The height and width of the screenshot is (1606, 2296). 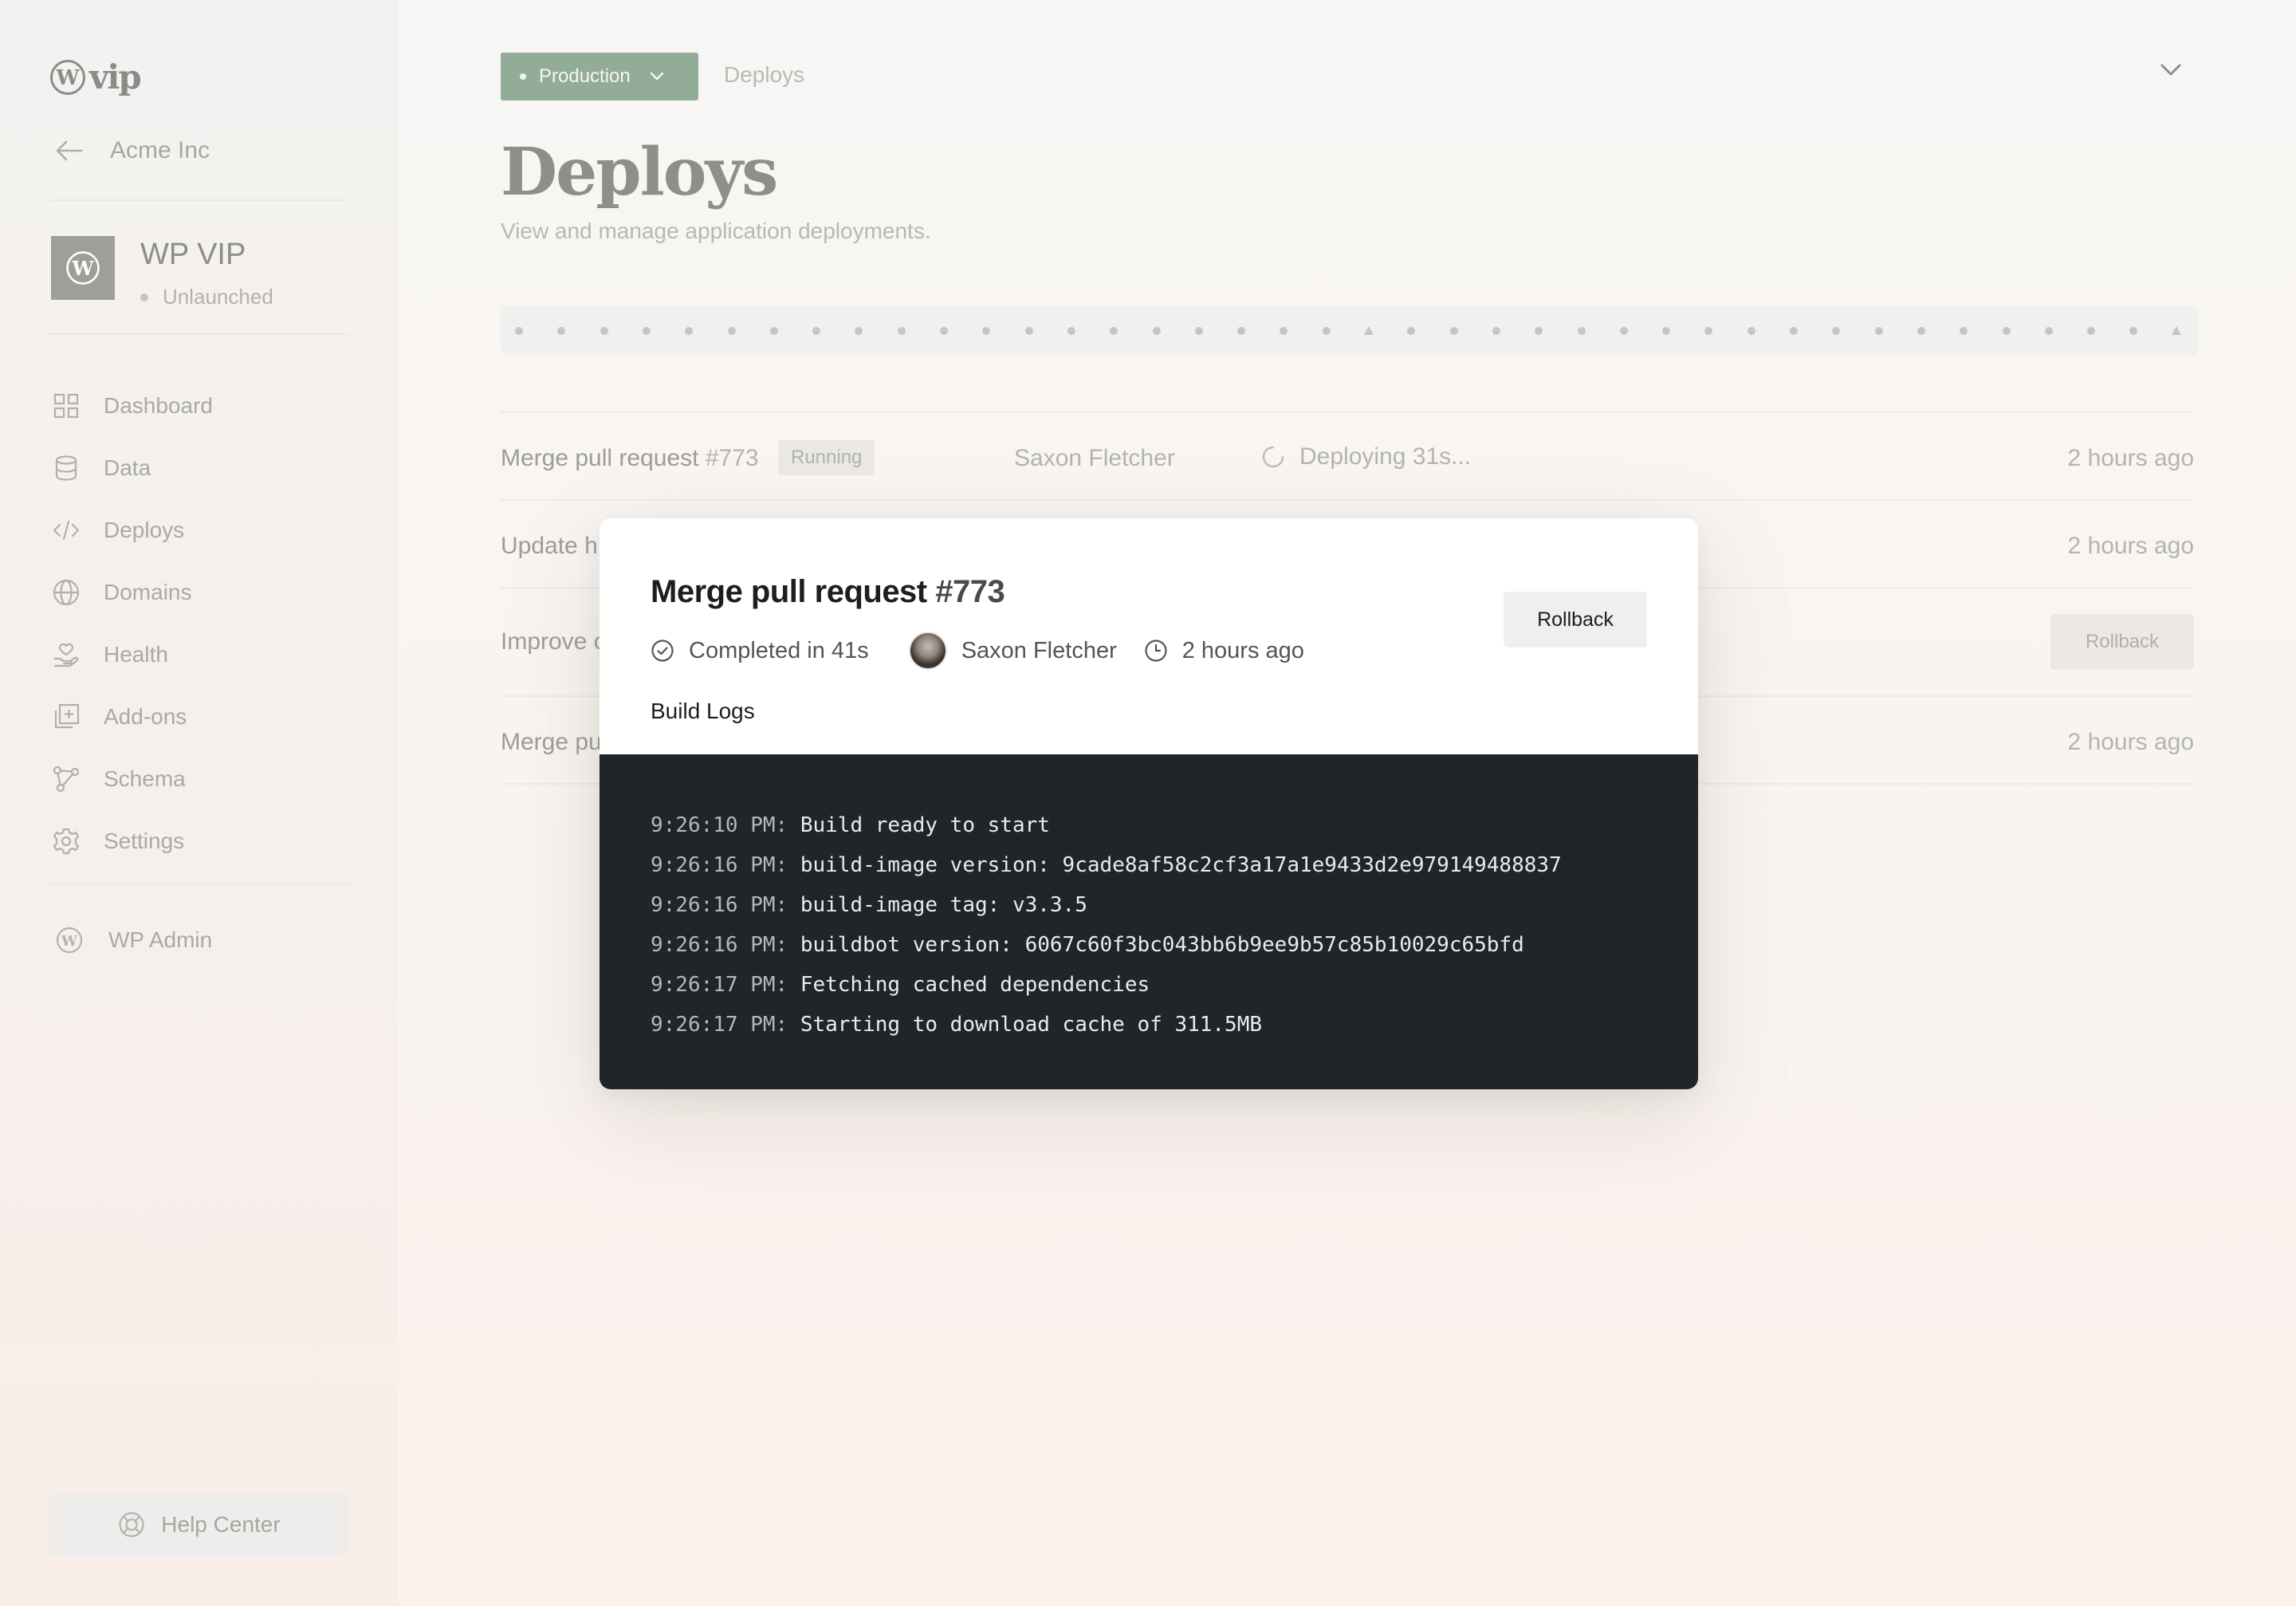 What do you see at coordinates (127, 467) in the screenshot?
I see `sidebar-item-label: Data` at bounding box center [127, 467].